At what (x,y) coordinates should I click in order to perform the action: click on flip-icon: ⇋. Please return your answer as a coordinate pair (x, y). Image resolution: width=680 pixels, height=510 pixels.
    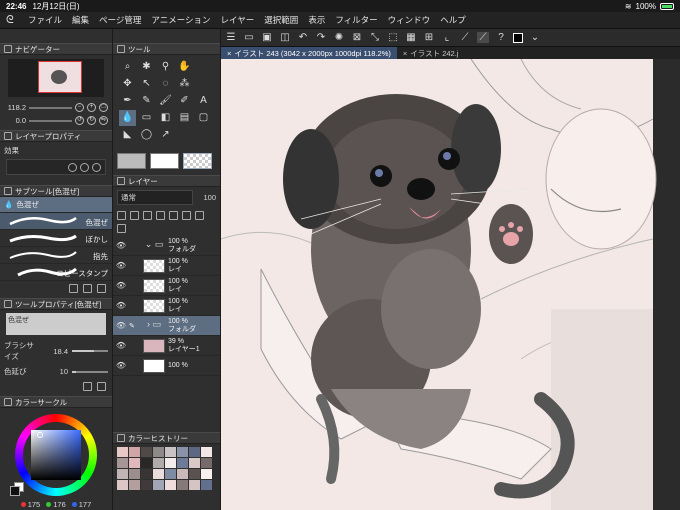
    Looking at the image, I should click on (103, 120).